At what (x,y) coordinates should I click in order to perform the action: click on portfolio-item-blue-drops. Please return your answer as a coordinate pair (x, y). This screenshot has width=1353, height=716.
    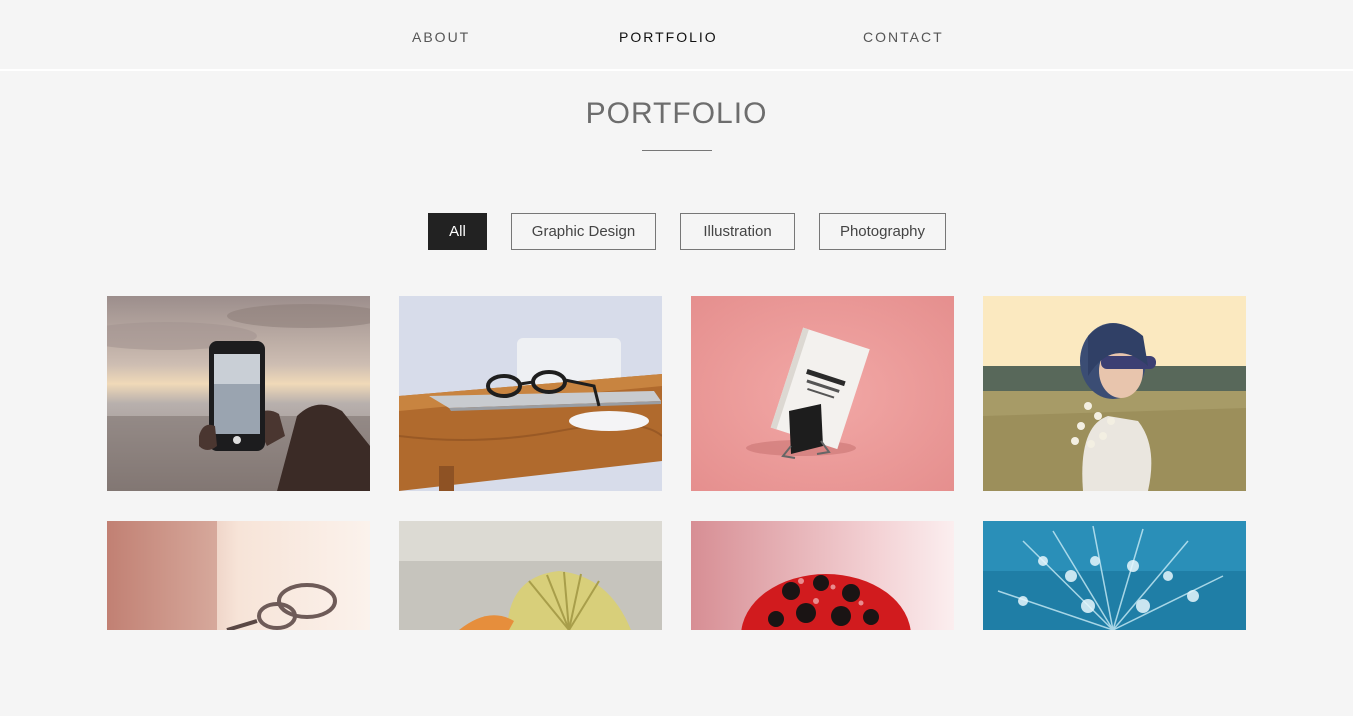
    Looking at the image, I should click on (1114, 618).